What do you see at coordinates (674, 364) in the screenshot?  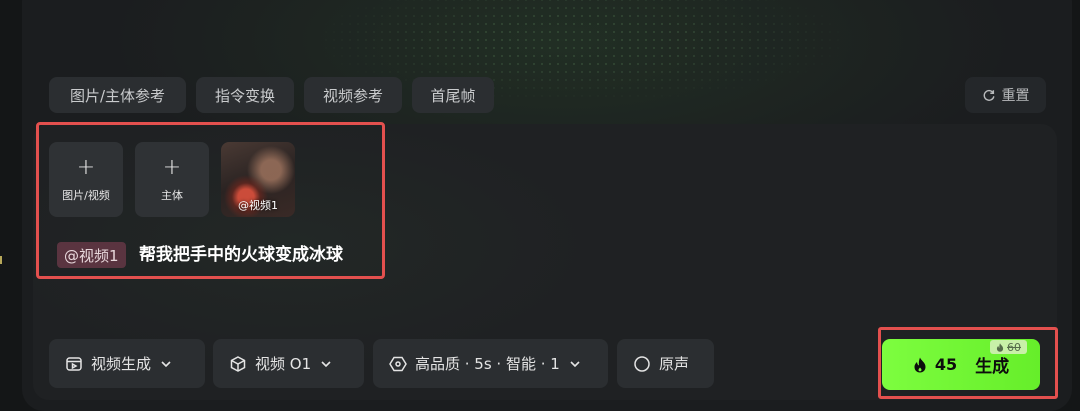 I see `audio-label: 原声` at bounding box center [674, 364].